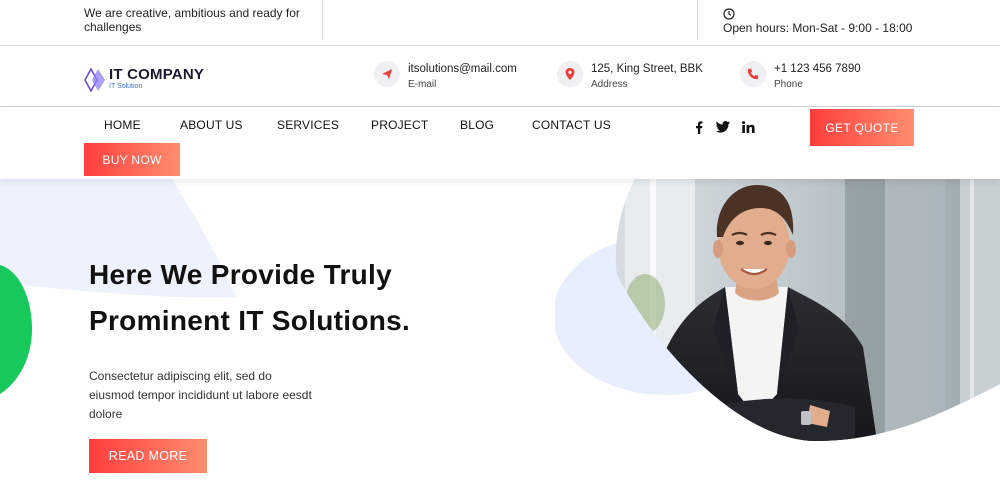 This screenshot has height=500, width=1000. Describe the element at coordinates (422, 84) in the screenshot. I see `contact-email-label: E-mail` at that location.